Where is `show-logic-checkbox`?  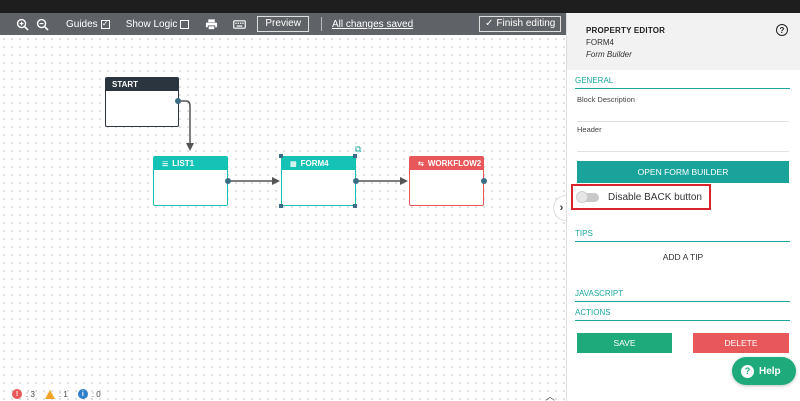
show-logic-checkbox is located at coordinates (185, 24).